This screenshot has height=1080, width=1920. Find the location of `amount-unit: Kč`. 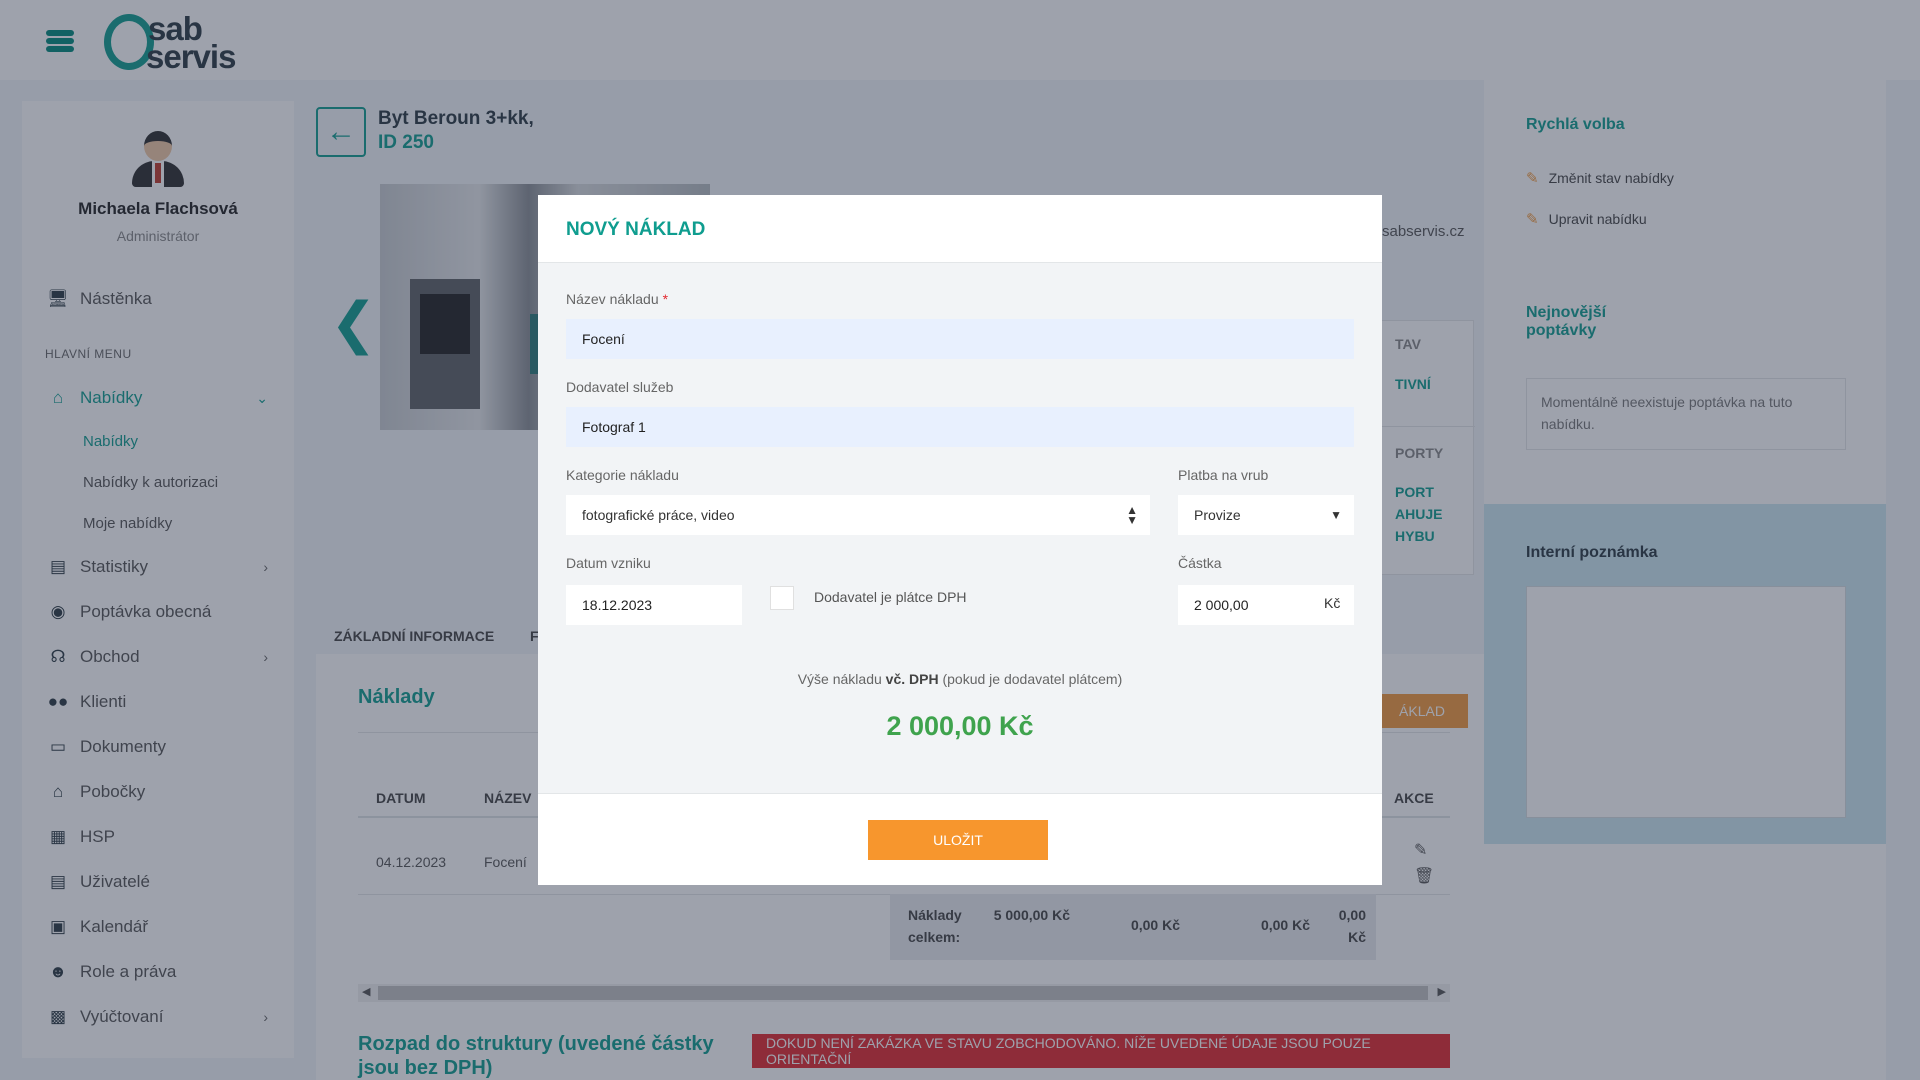

amount-unit: Kč is located at coordinates (1332, 603).